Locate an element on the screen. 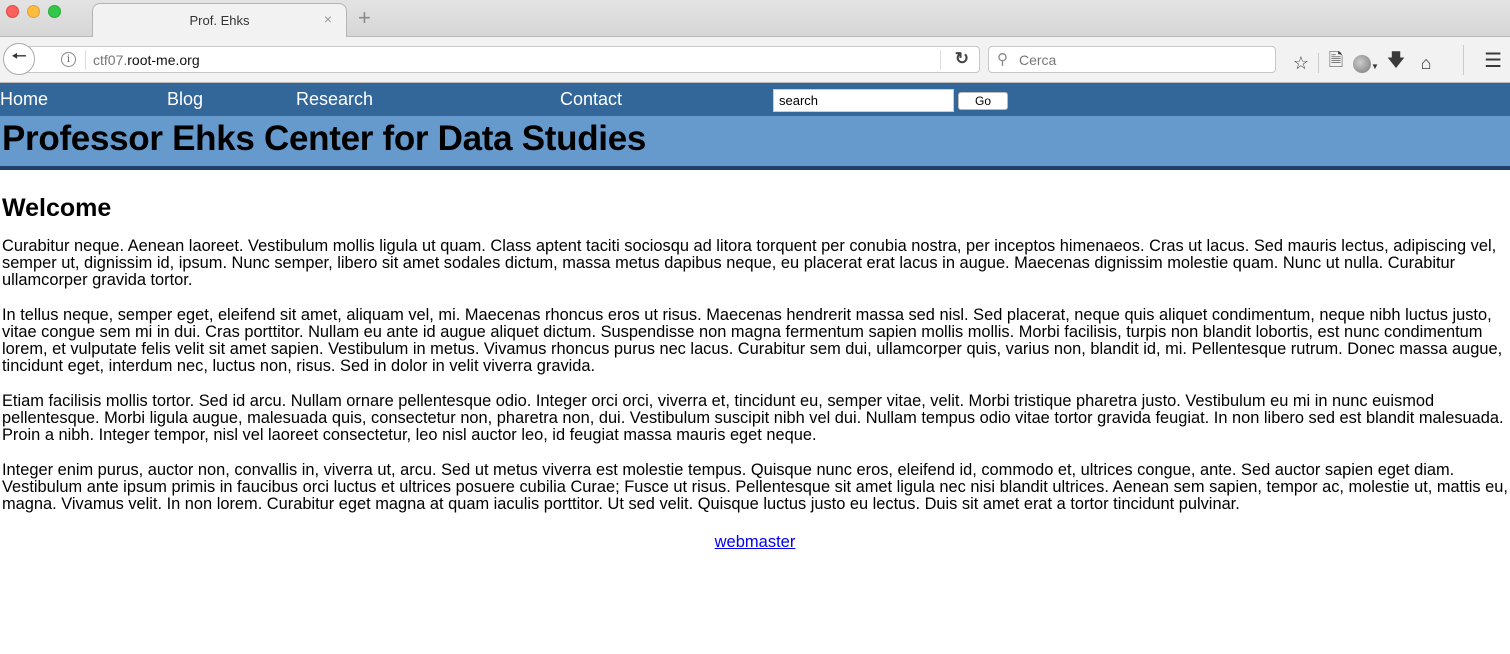 The width and height of the screenshot is (1510, 654). window-minimize-button is located at coordinates (33, 11).